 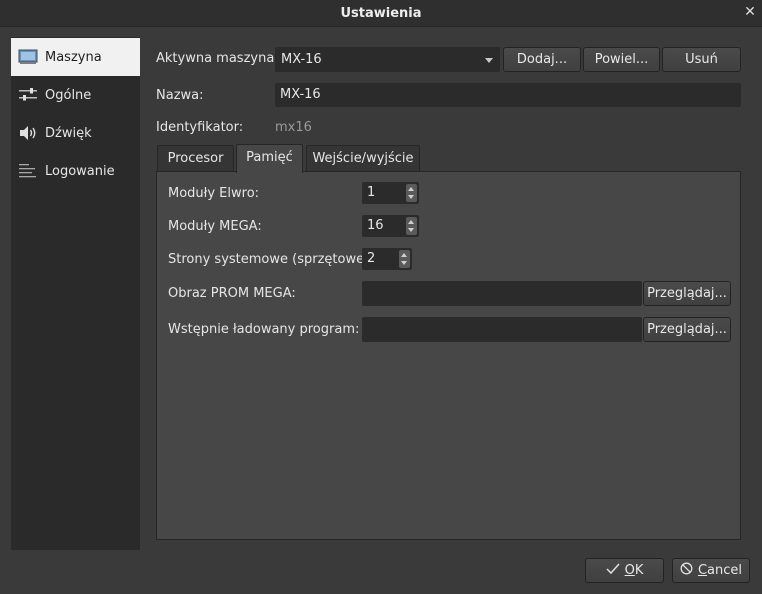 I want to click on sidebar-item-sound: Dźwięk, so click(x=75, y=133).